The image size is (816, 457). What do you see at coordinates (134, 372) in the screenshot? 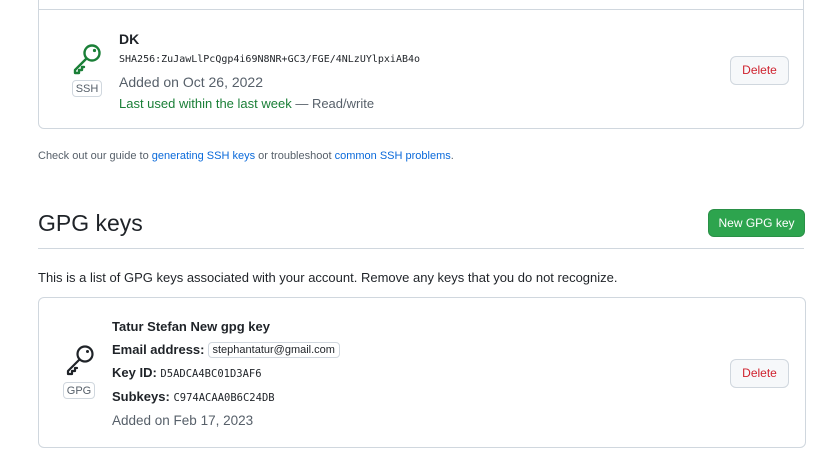
I see `key-id-label: Key ID:` at bounding box center [134, 372].